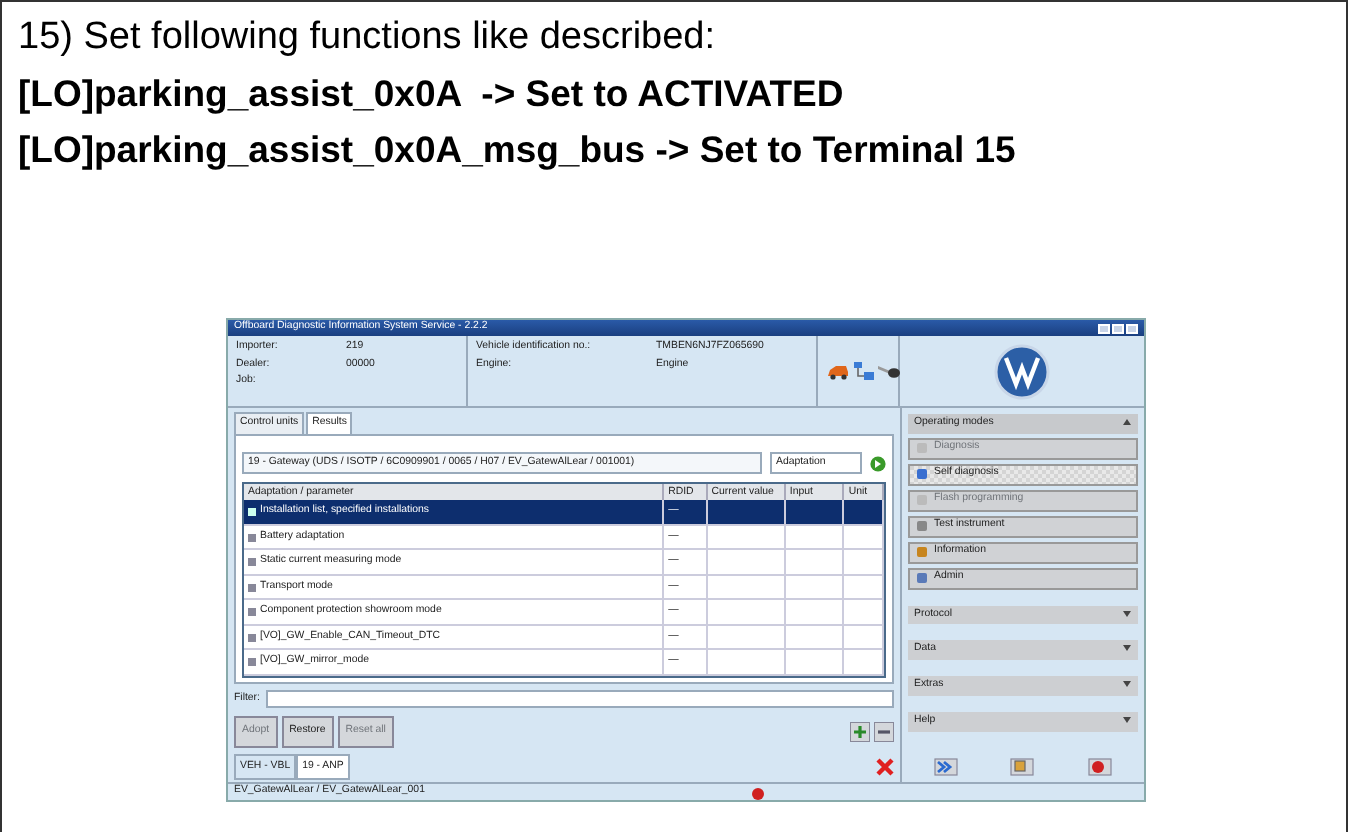 The height and width of the screenshot is (832, 1348). What do you see at coordinates (368, 38) in the screenshot?
I see `instruction-heading: 15) Set following functions like described:` at bounding box center [368, 38].